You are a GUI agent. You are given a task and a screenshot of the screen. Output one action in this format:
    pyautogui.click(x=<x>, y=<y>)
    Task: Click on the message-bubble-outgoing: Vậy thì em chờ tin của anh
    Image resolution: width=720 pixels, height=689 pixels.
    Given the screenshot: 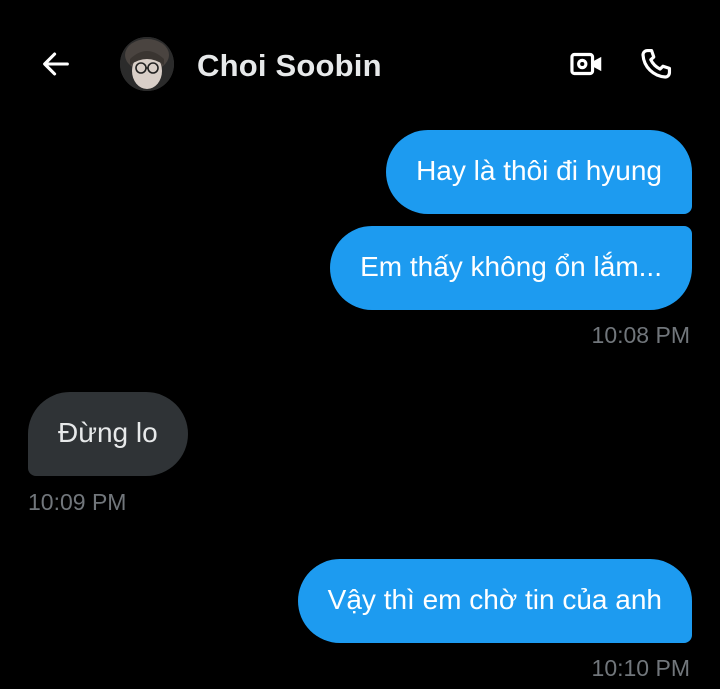 What is the action you would take?
    pyautogui.click(x=494, y=601)
    